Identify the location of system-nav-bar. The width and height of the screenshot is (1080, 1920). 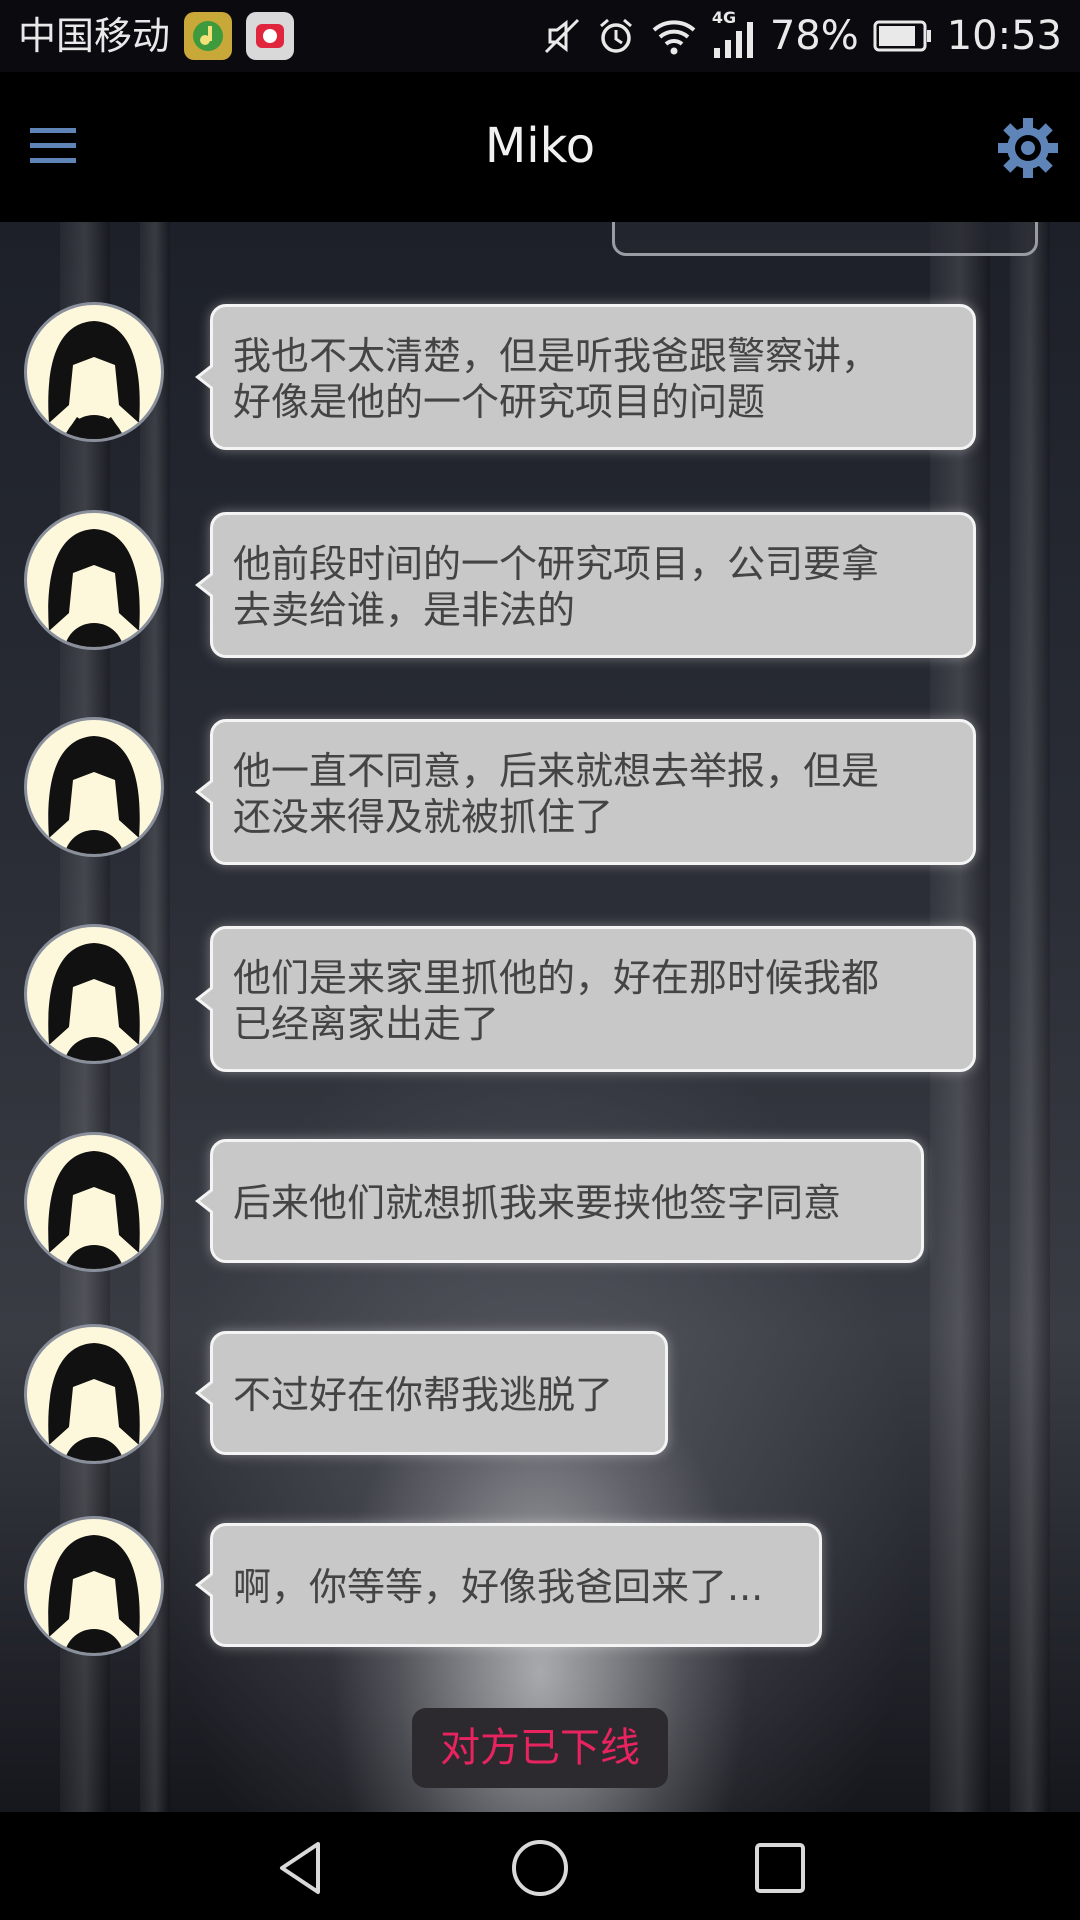
(540, 1866).